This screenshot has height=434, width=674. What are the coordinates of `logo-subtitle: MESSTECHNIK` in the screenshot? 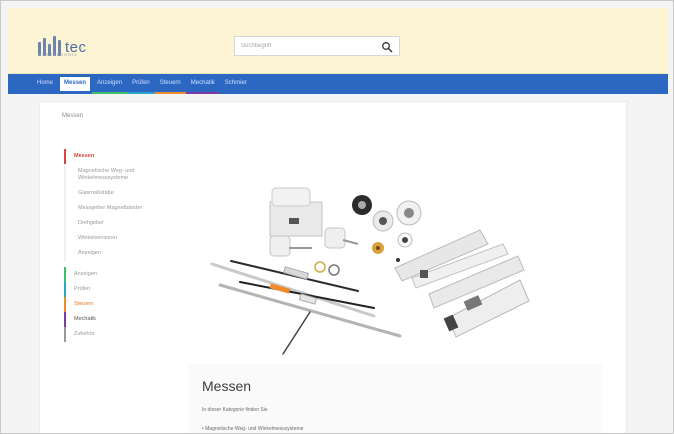 It's located at (58, 54).